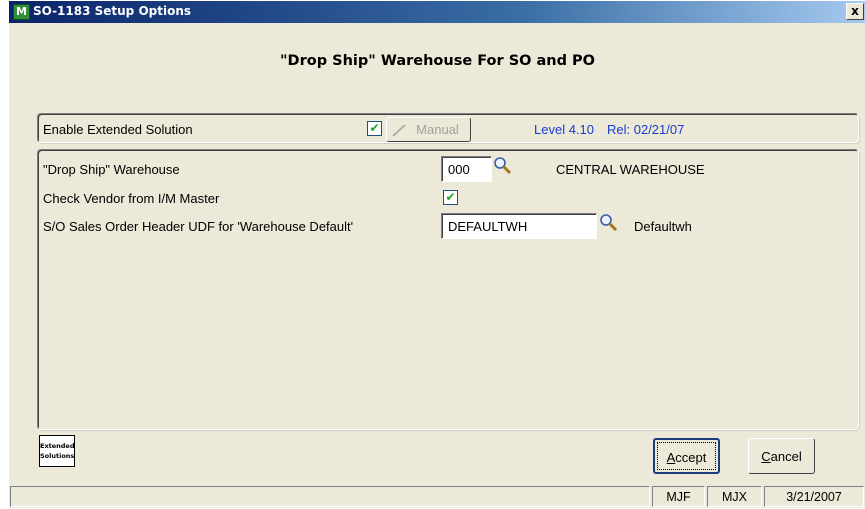  Describe the element at coordinates (814, 496) in the screenshot. I see `status-cell-date: 3/21/2007` at that location.